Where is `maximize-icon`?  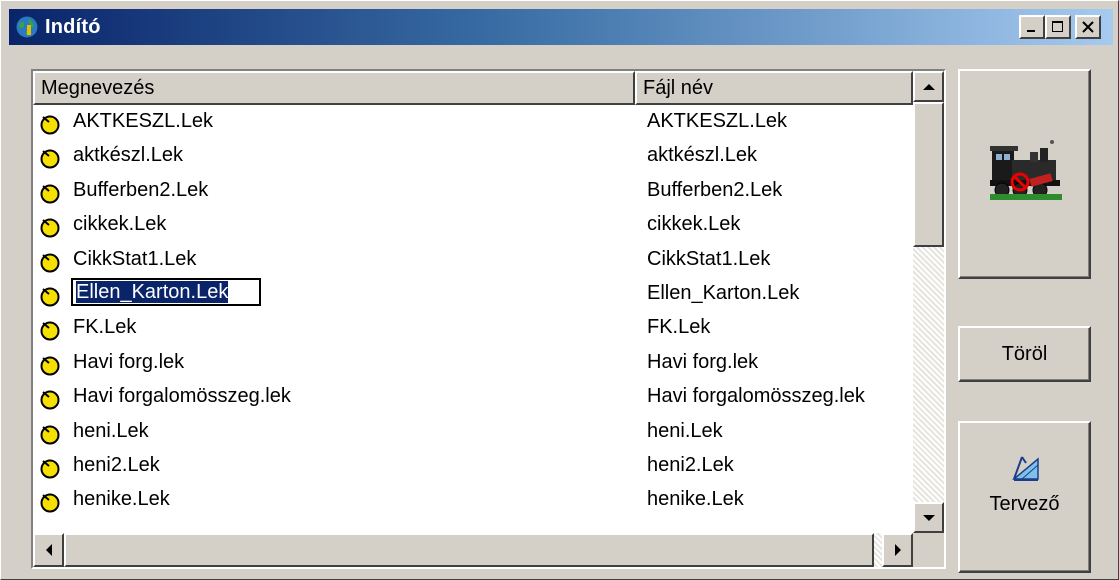
maximize-icon is located at coordinates (1057, 26).